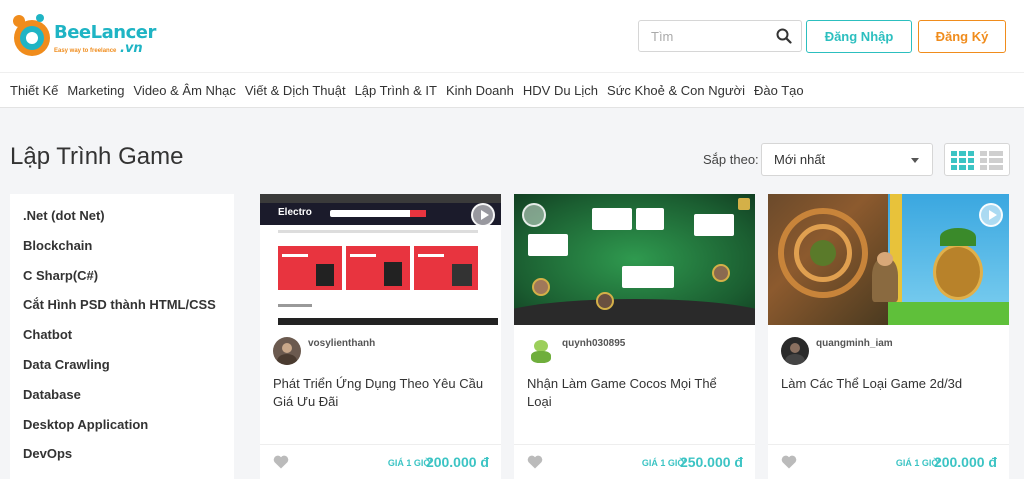 The image size is (1024, 479). What do you see at coordinates (47, 453) in the screenshot?
I see `sidebar-item-devops: DevOps` at bounding box center [47, 453].